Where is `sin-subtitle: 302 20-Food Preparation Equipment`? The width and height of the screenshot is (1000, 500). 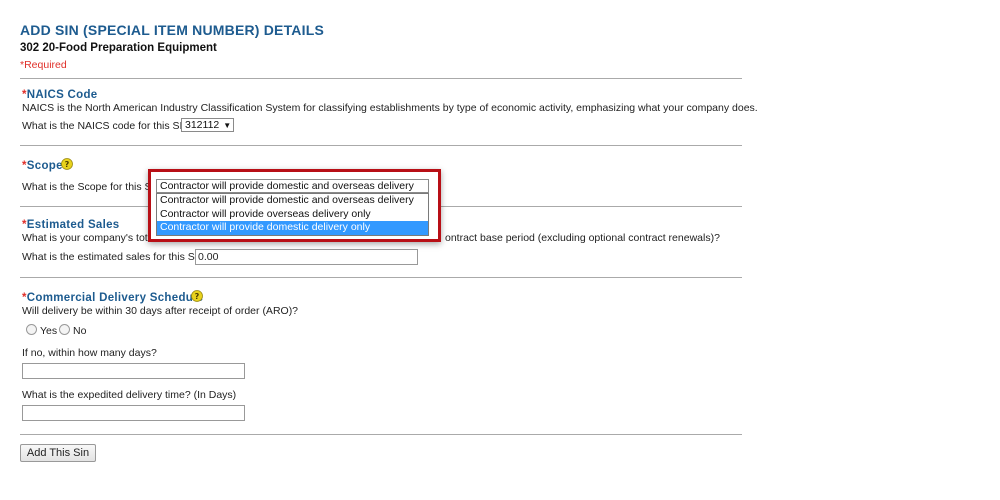 sin-subtitle: 302 20-Food Preparation Equipment is located at coordinates (118, 48).